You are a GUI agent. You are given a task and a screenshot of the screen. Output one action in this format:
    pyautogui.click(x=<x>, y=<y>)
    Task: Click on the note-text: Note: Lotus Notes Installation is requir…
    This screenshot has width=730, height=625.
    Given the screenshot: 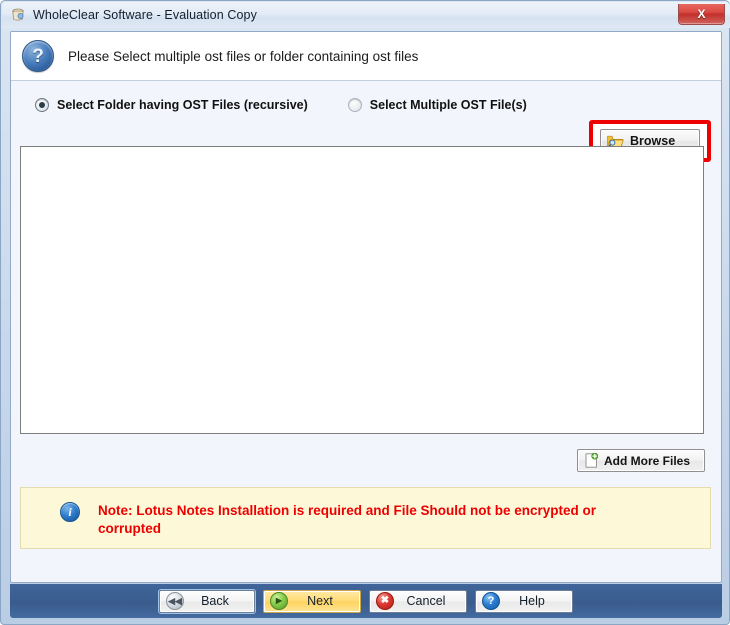 What is the action you would take?
    pyautogui.click(x=347, y=520)
    